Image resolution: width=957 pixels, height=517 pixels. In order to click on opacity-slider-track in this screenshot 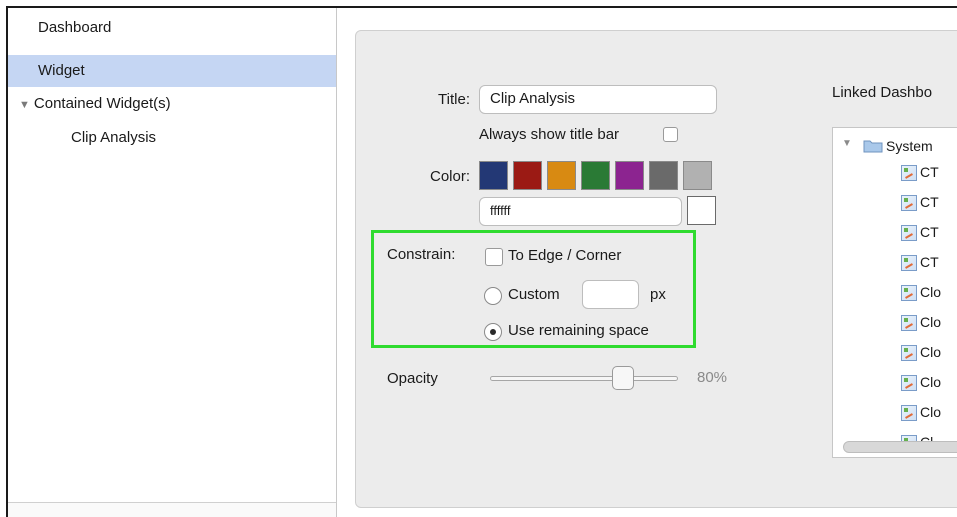, I will do `click(584, 378)`.